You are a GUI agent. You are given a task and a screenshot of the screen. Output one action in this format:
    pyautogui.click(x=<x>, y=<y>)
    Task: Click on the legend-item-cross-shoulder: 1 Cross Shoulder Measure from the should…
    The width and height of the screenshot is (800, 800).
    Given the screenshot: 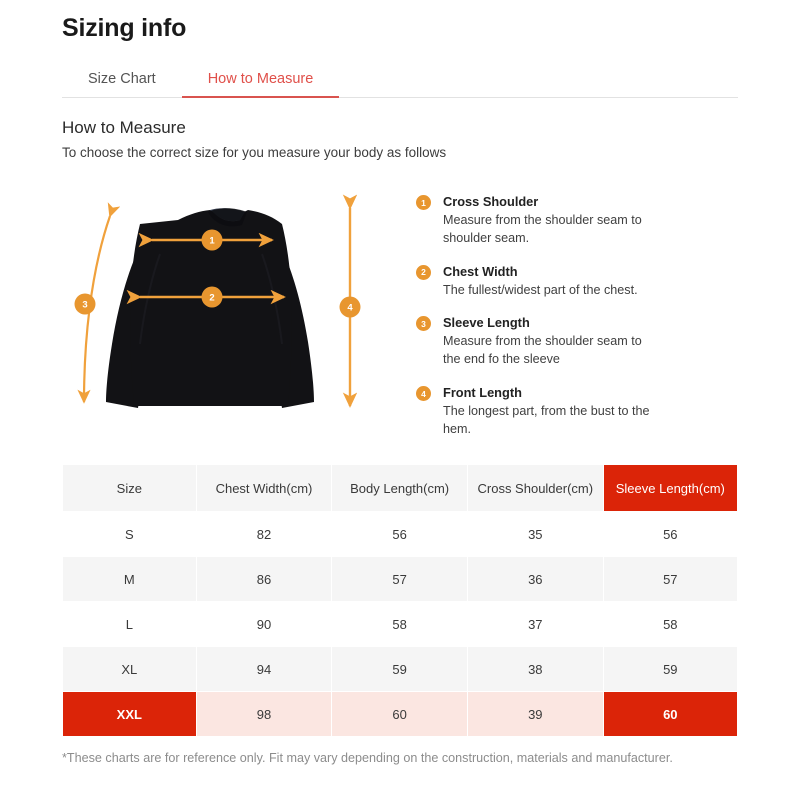 What is the action you would take?
    pyautogui.click(x=577, y=220)
    